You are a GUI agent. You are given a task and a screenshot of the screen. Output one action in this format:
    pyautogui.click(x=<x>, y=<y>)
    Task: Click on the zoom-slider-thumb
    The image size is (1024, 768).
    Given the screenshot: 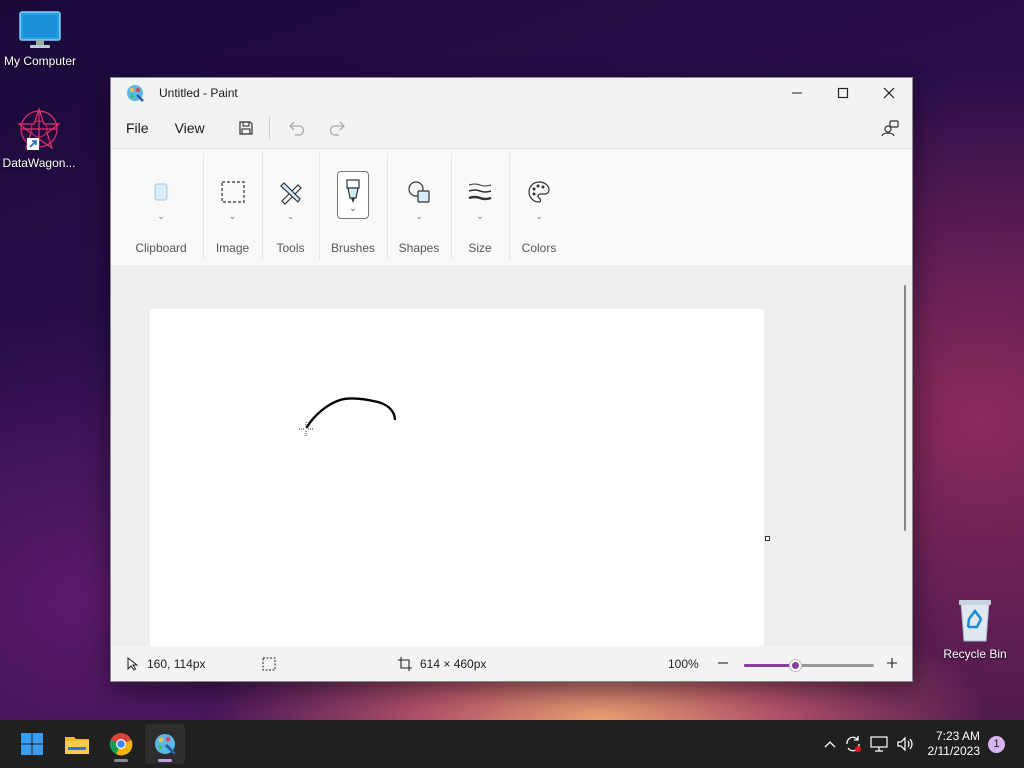 What is the action you would take?
    pyautogui.click(x=795, y=665)
    